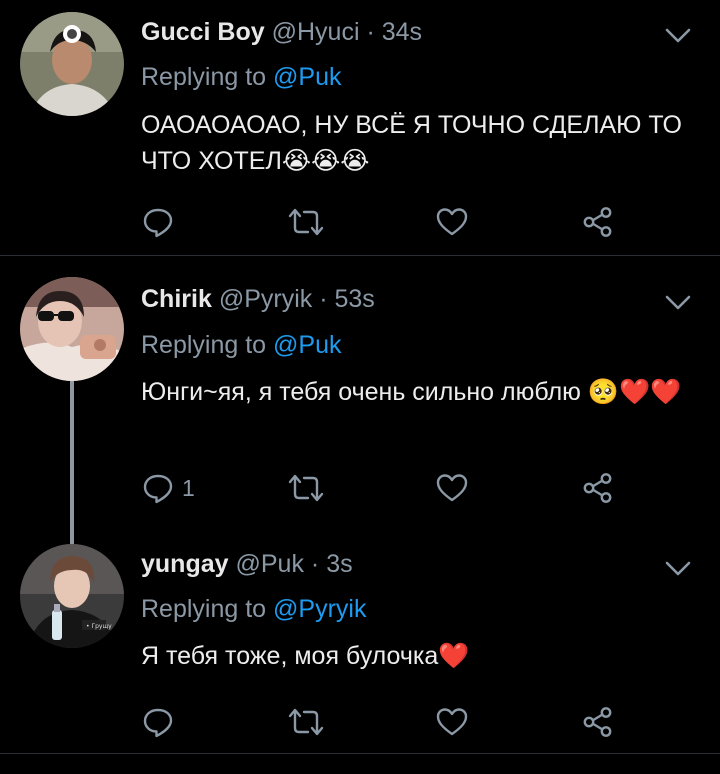  What do you see at coordinates (634, 391) in the screenshot?
I see `tweet-emoji: 🥺❤️❤️` at bounding box center [634, 391].